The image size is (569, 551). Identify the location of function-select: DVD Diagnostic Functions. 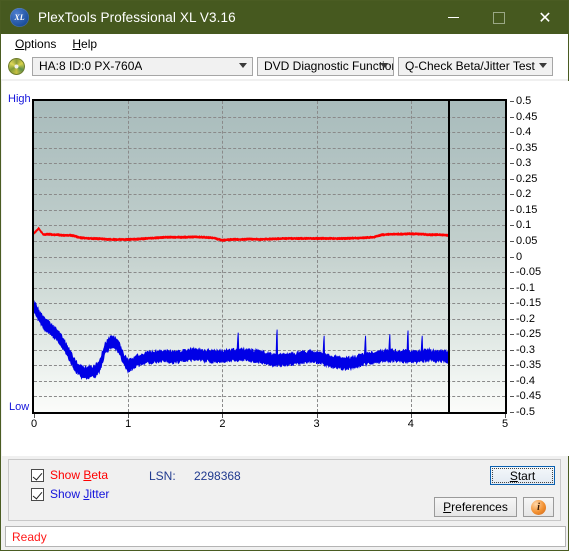
(325, 66).